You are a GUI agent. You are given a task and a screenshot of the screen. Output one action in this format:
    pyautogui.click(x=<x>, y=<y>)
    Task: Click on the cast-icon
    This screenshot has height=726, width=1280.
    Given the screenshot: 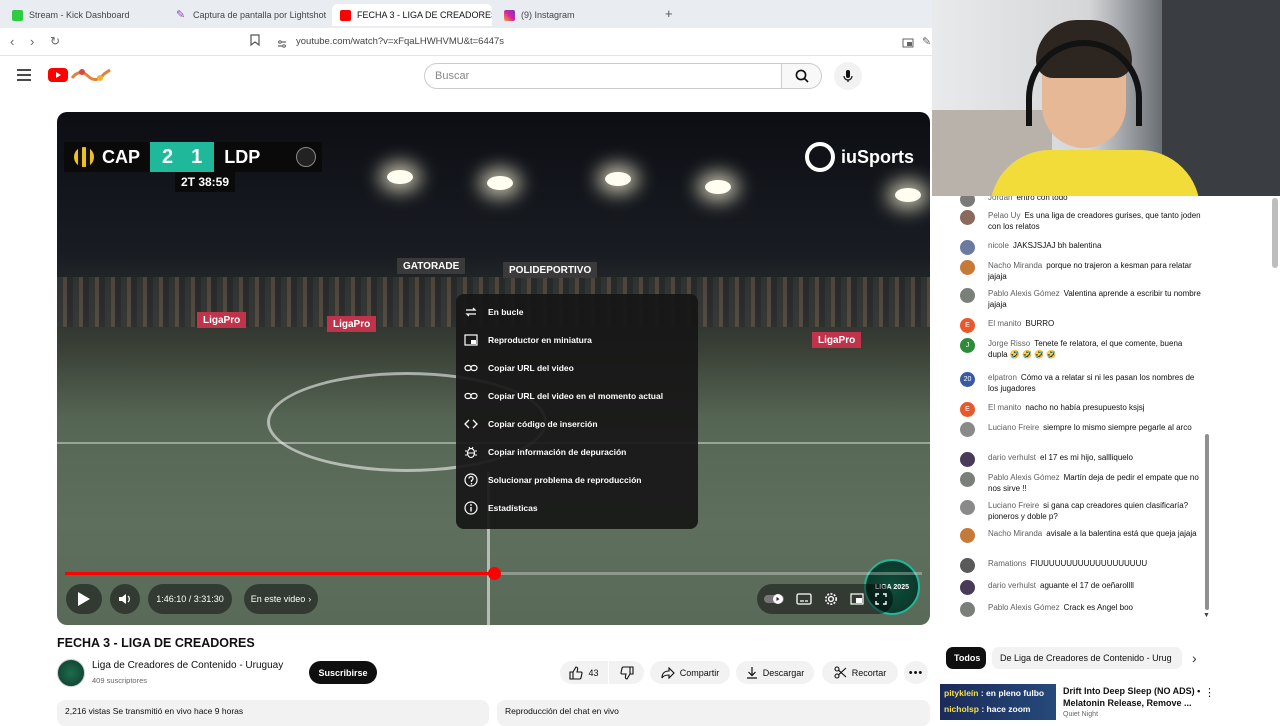 What is the action you would take?
    pyautogui.click(x=908, y=43)
    